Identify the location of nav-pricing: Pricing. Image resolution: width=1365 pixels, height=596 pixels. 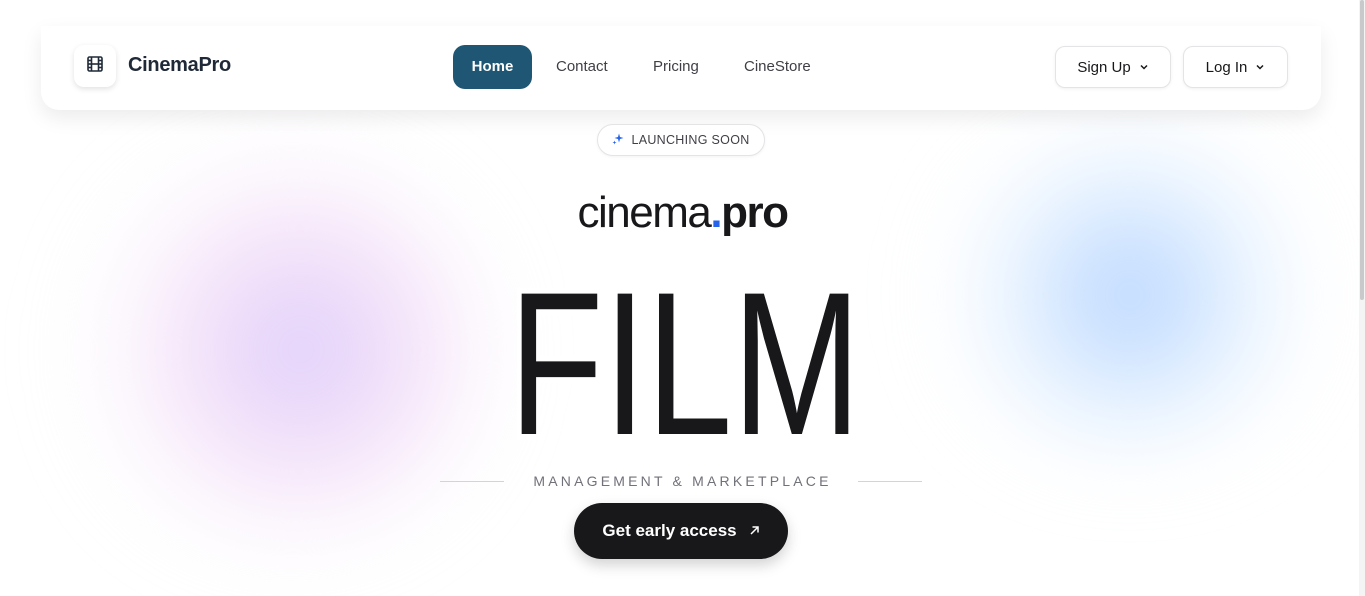
(676, 67).